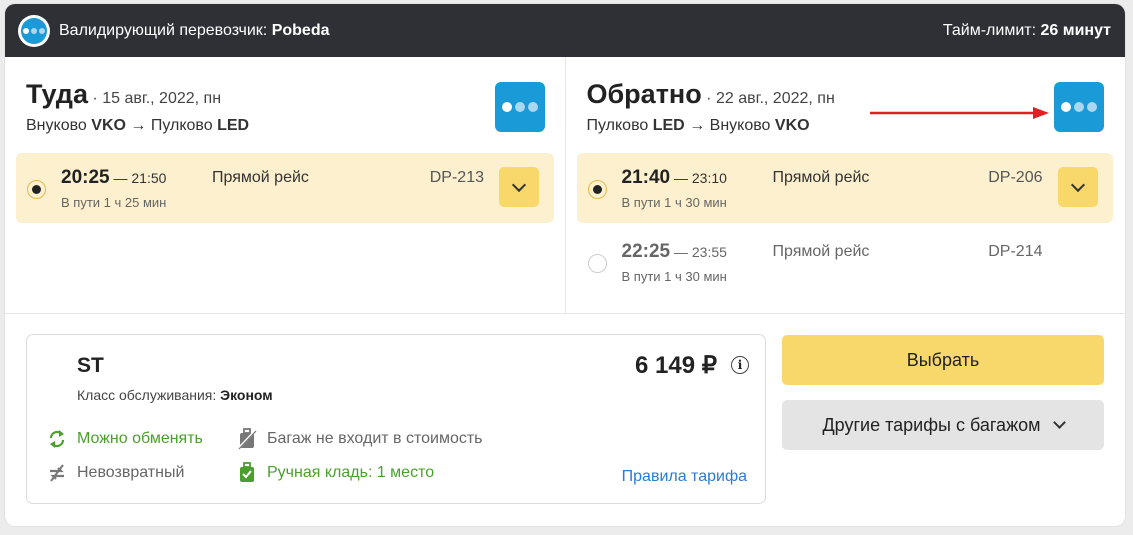 The width and height of the screenshot is (1133, 535). I want to click on return-title: Обратно, so click(644, 94).